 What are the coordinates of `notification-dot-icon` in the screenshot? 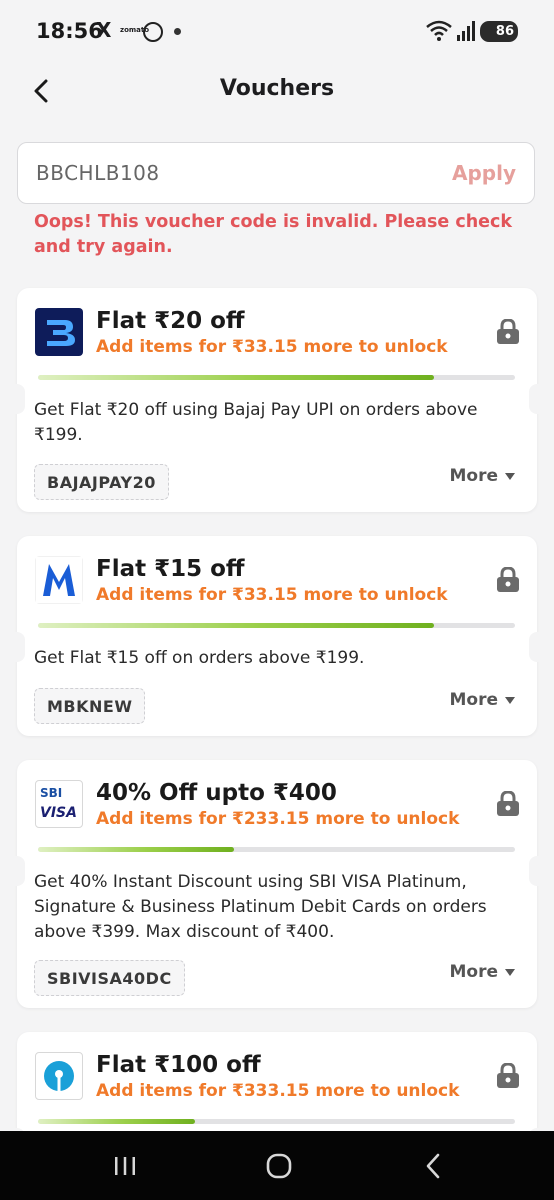 It's located at (177, 31).